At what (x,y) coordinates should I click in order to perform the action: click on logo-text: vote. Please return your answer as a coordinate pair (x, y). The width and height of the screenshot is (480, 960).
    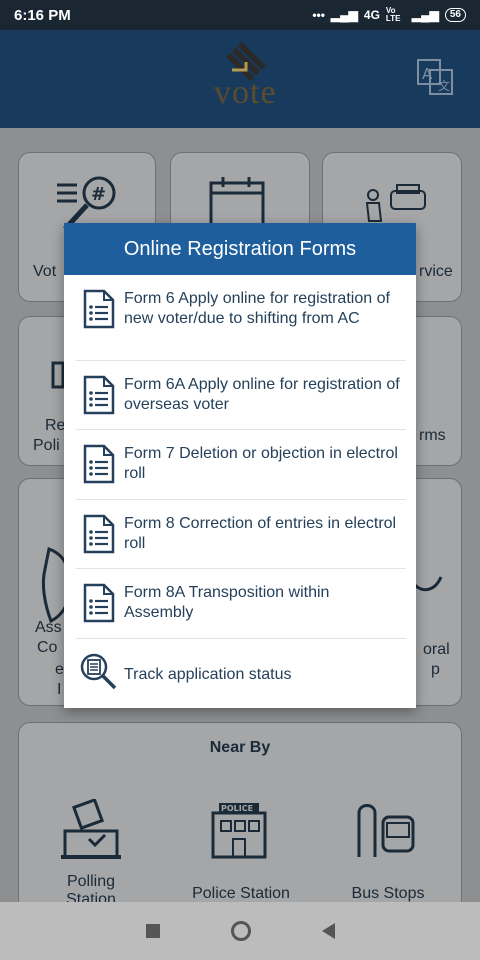
    Looking at the image, I should click on (245, 92).